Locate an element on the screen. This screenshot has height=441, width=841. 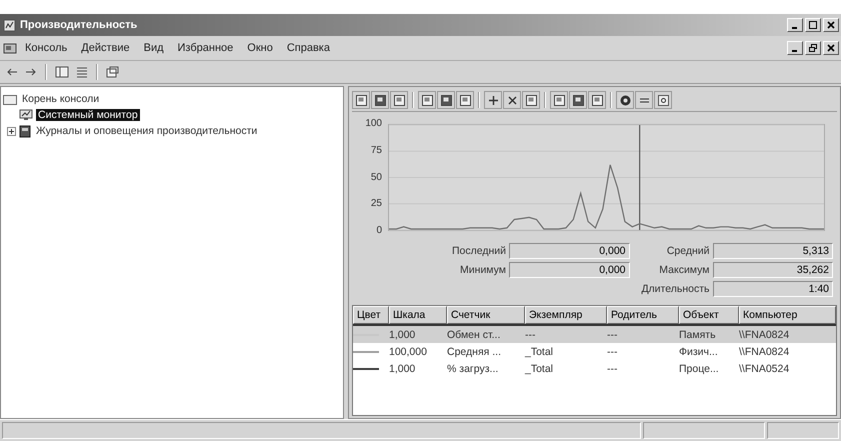
menu-item: Действие is located at coordinates (105, 48).